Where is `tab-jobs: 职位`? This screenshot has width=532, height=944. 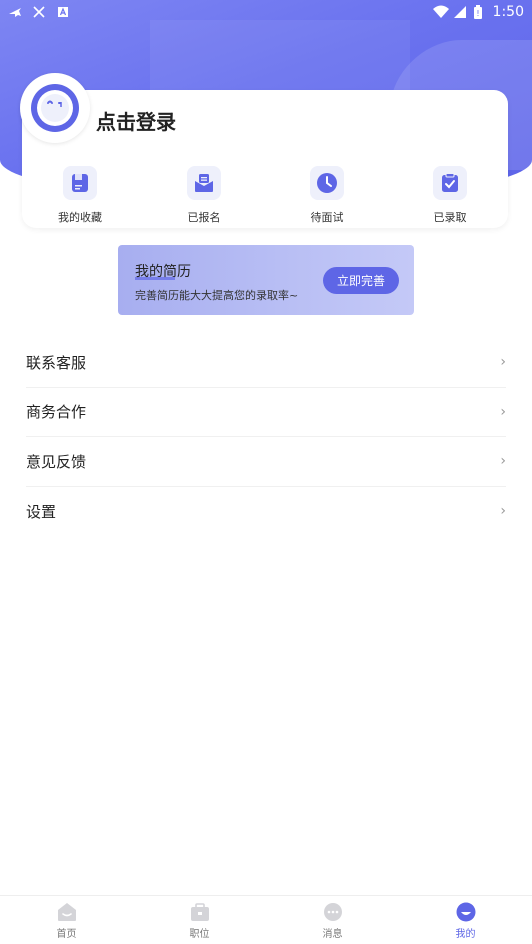 tab-jobs: 职位 is located at coordinates (199, 920).